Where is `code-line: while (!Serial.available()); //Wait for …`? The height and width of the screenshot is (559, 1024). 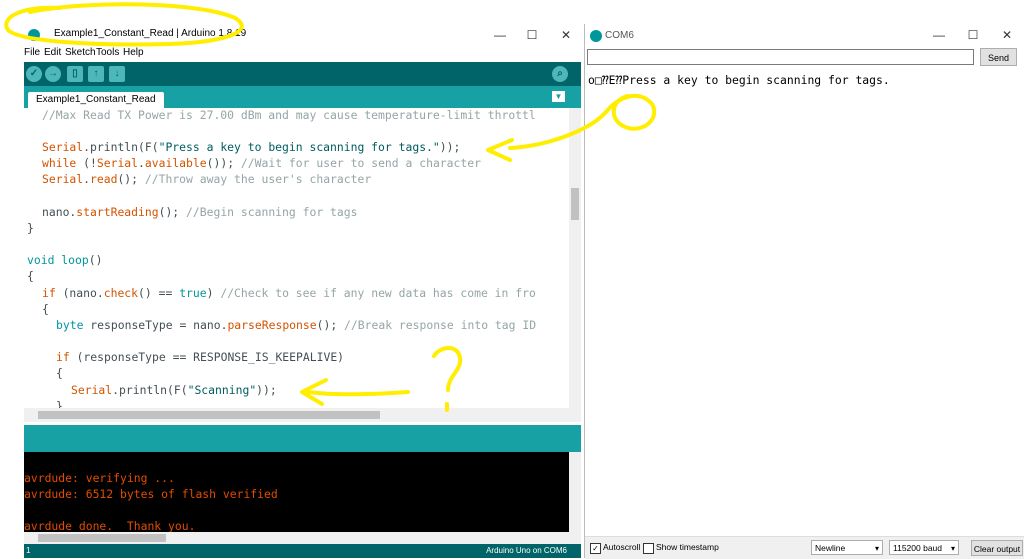 code-line: while (!Serial.available()); //Wait for … is located at coordinates (261, 163).